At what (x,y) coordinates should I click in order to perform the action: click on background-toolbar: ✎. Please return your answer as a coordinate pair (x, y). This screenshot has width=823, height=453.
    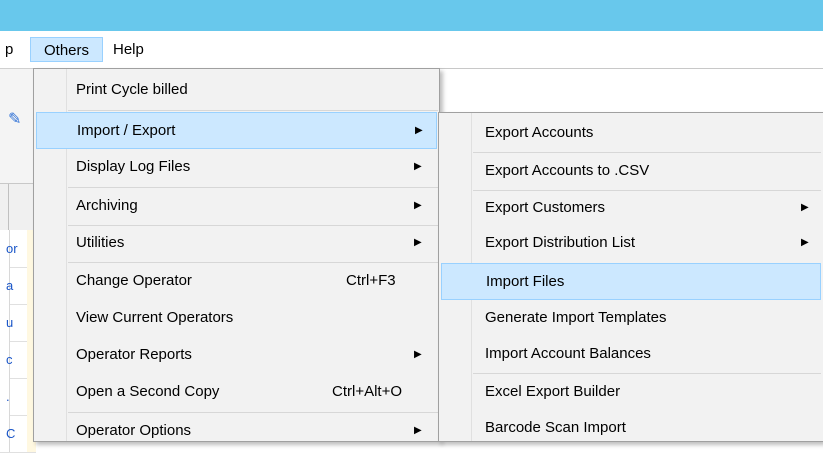
    Looking at the image, I should click on (18, 126).